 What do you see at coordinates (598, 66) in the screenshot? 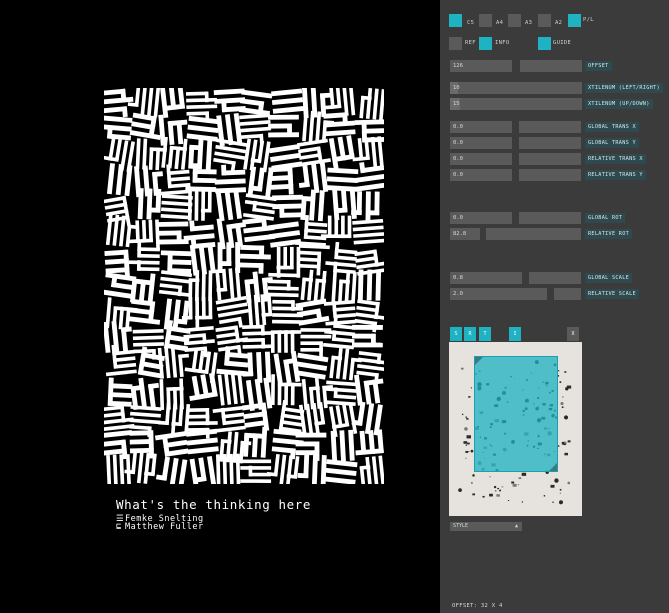
I see `offset-label: OFFSET` at bounding box center [598, 66].